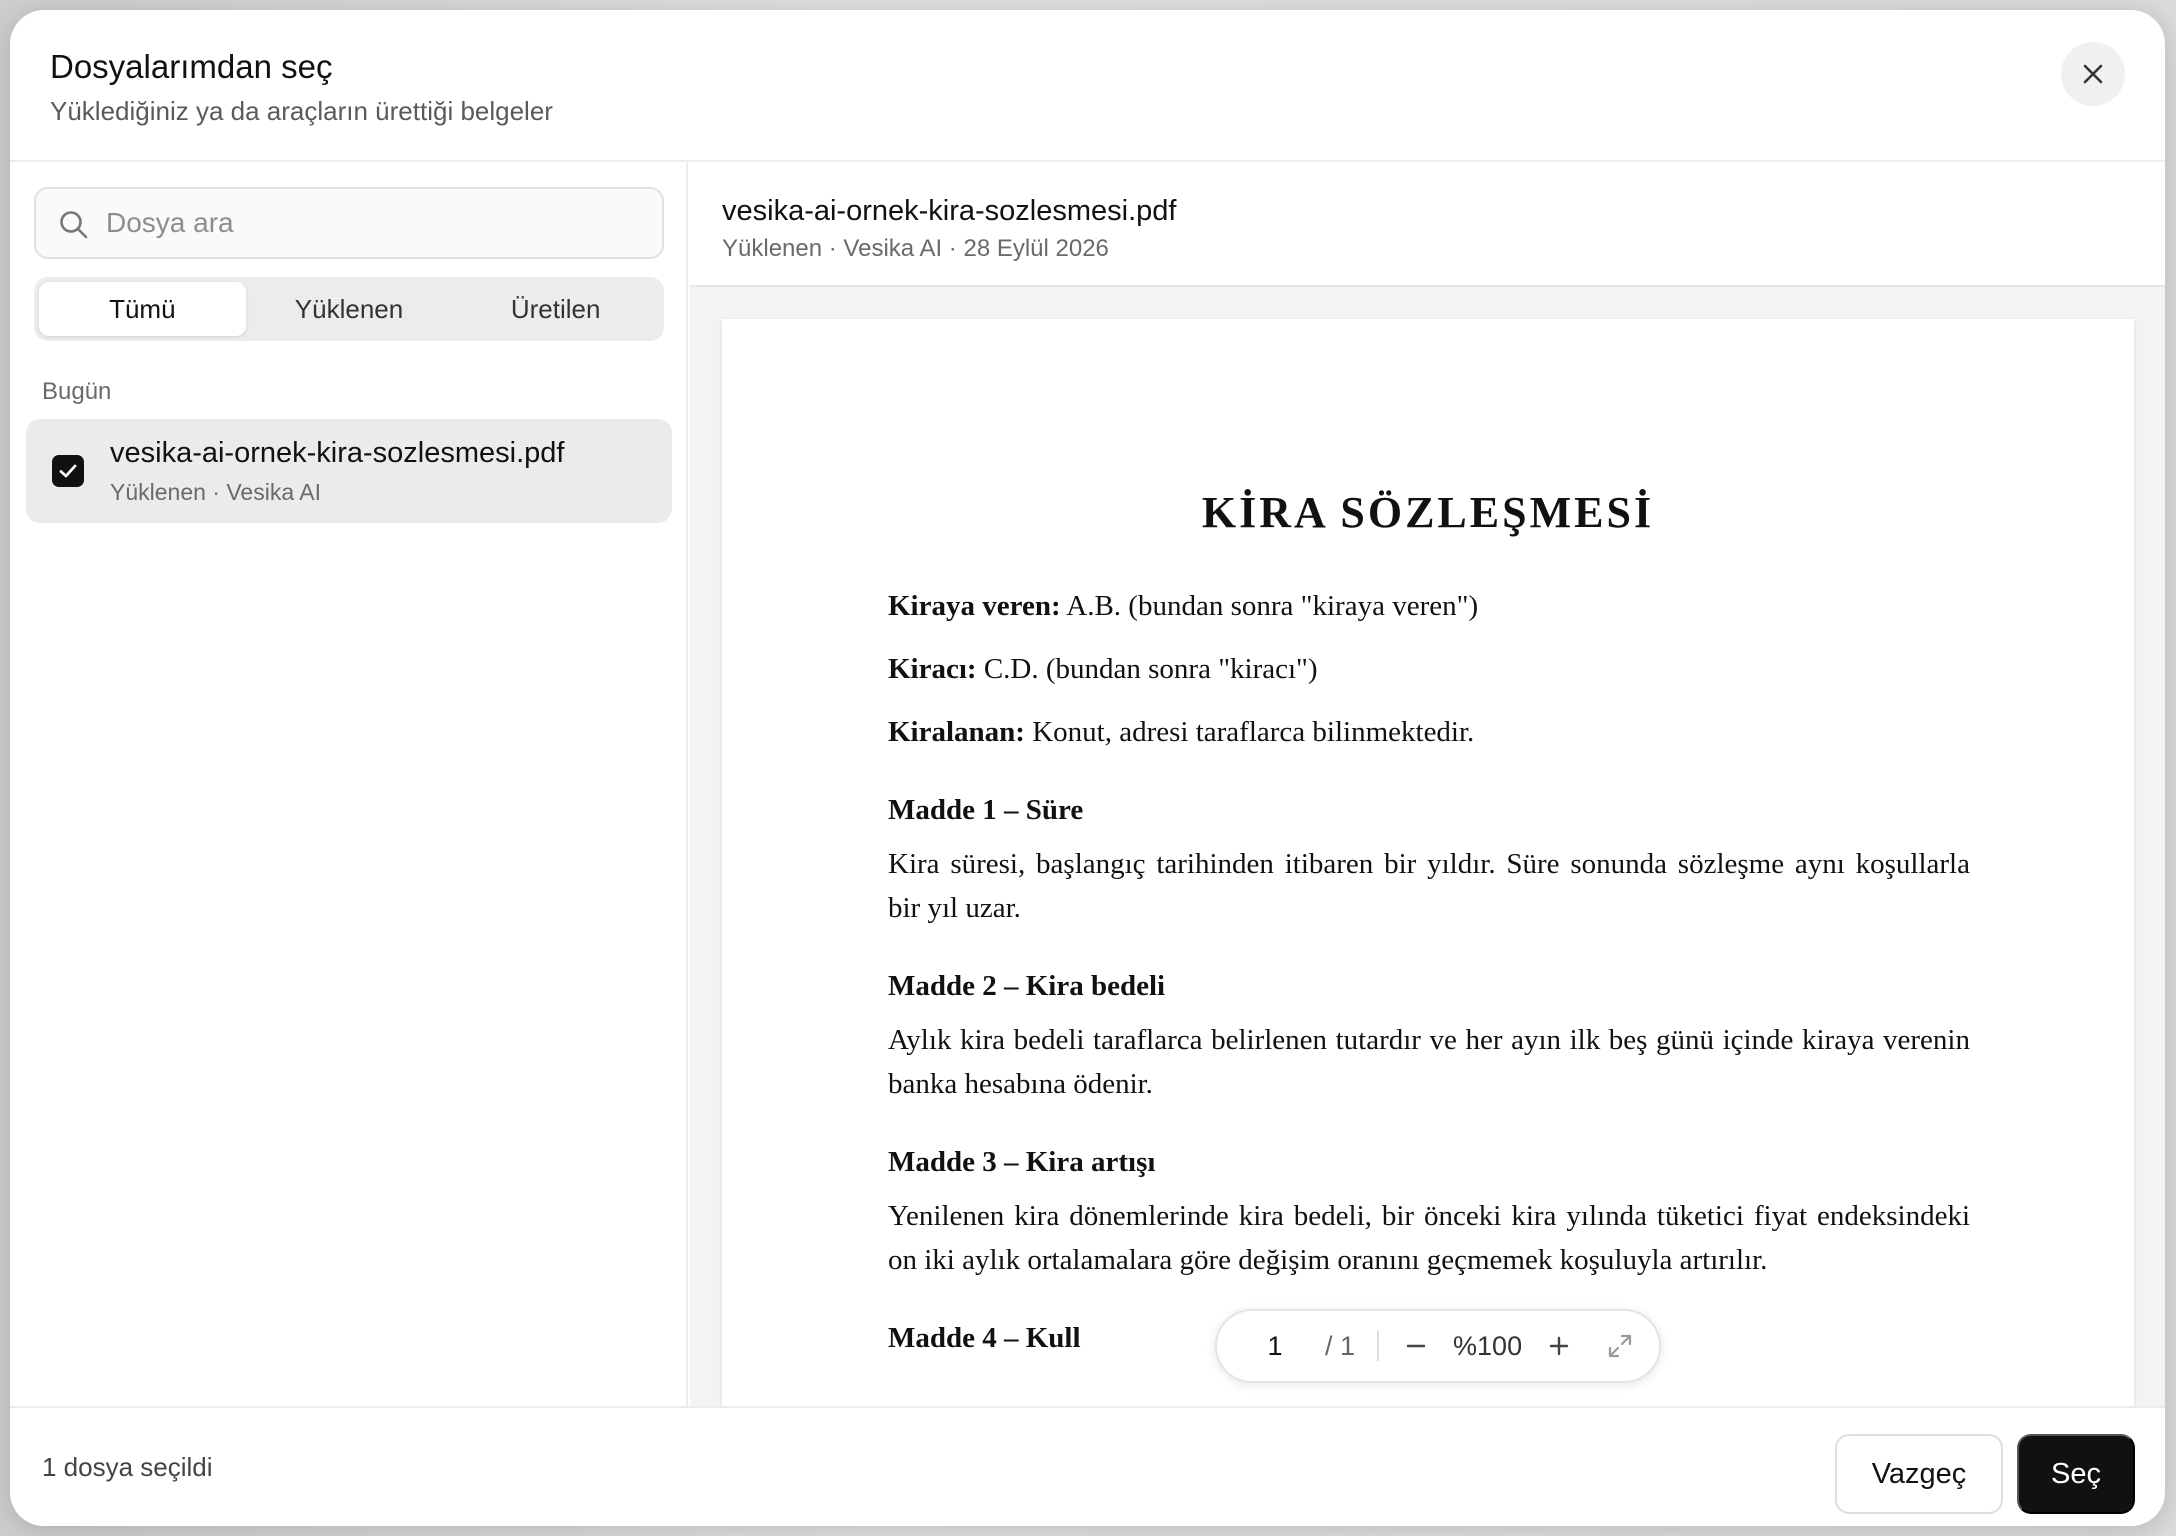  Describe the element at coordinates (337, 453) in the screenshot. I see `file-name: vesika-ai-ornek-kira-sozlesmesi.pdf` at that location.